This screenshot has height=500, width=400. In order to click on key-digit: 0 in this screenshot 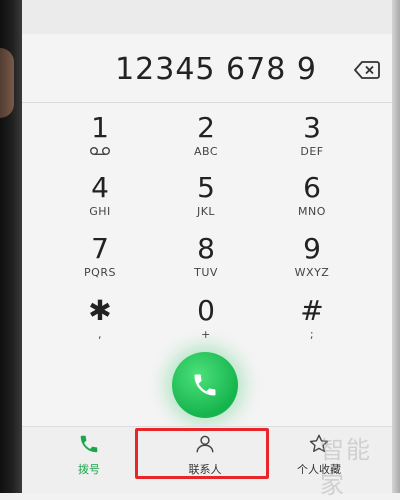, I will do `click(206, 310)`.